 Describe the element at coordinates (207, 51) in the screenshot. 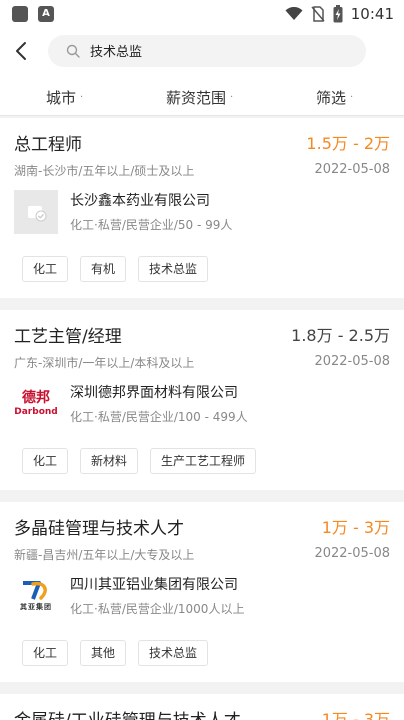

I see `search-input: 技术总监` at that location.